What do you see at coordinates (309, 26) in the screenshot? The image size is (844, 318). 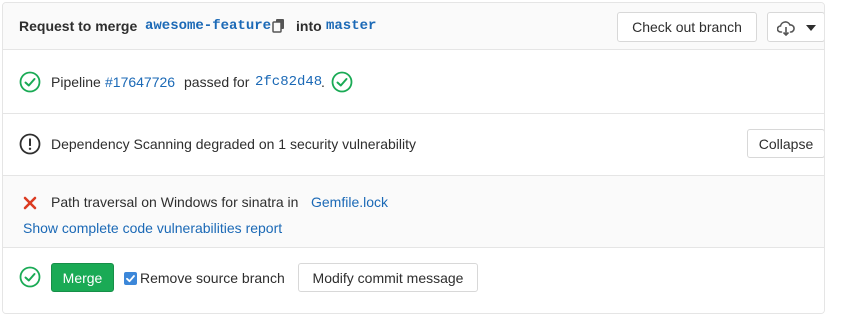 I see `header-into: into` at bounding box center [309, 26].